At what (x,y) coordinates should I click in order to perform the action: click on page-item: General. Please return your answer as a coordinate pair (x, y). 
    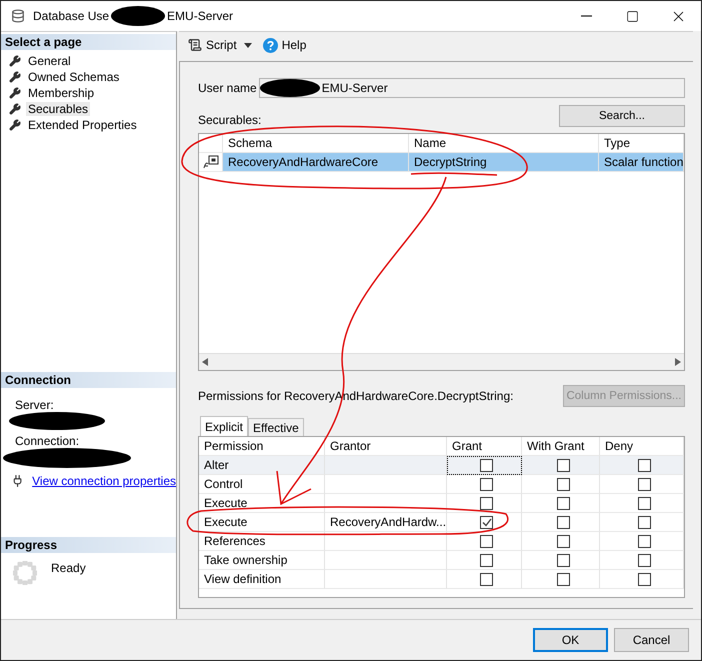
    Looking at the image, I should click on (49, 61).